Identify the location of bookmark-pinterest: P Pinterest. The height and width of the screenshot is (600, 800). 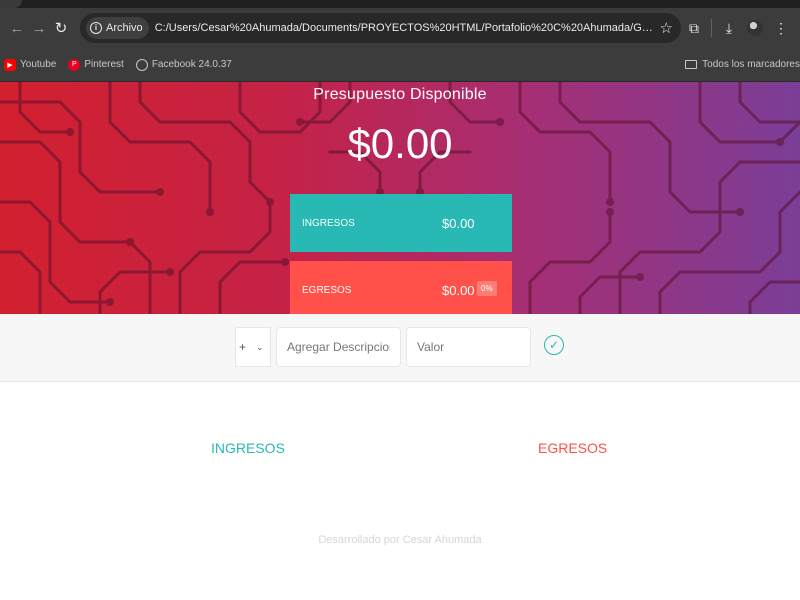
(96, 64).